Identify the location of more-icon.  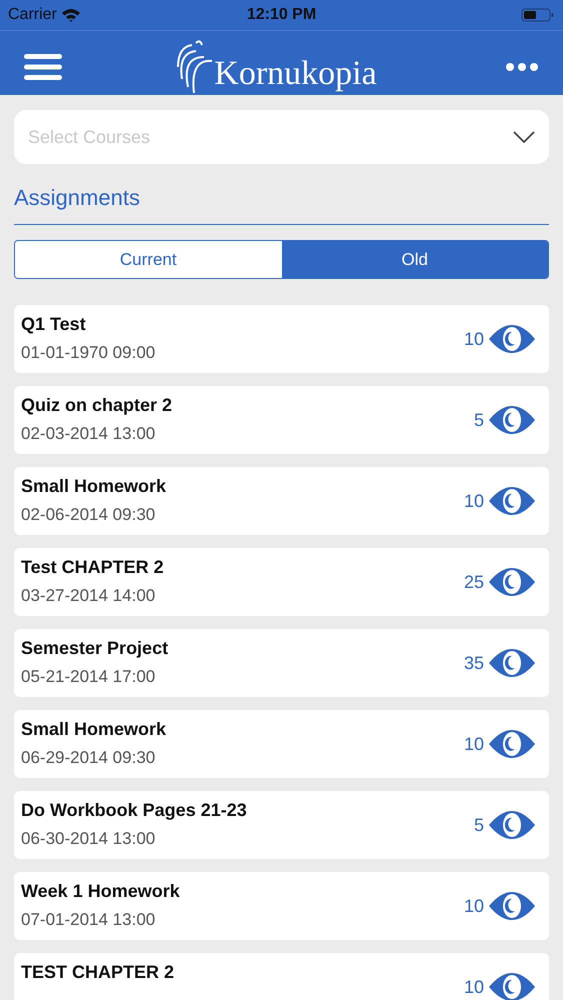
(522, 67).